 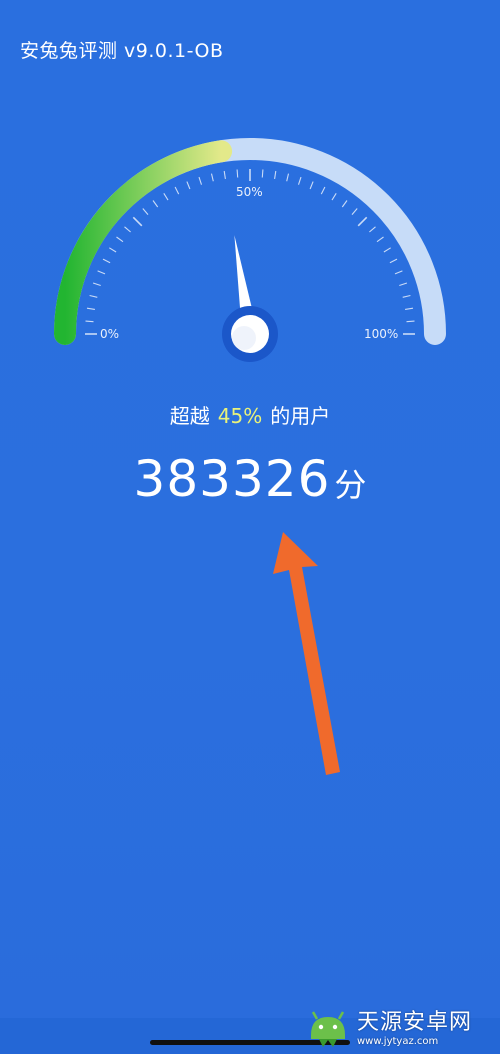 I want to click on watermark-name: 天源安卓网, so click(x=415, y=1022).